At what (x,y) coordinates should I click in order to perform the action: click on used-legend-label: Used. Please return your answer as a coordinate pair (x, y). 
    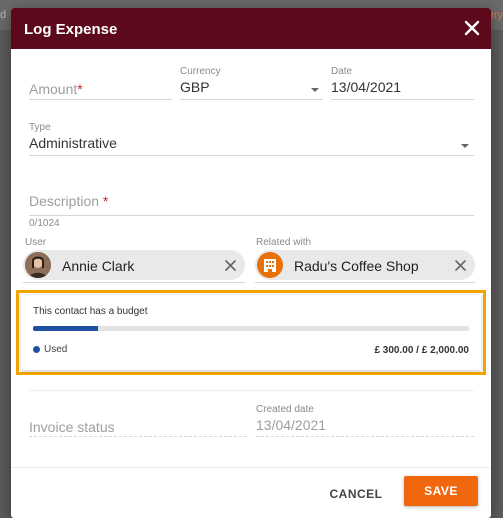
    Looking at the image, I should click on (56, 349).